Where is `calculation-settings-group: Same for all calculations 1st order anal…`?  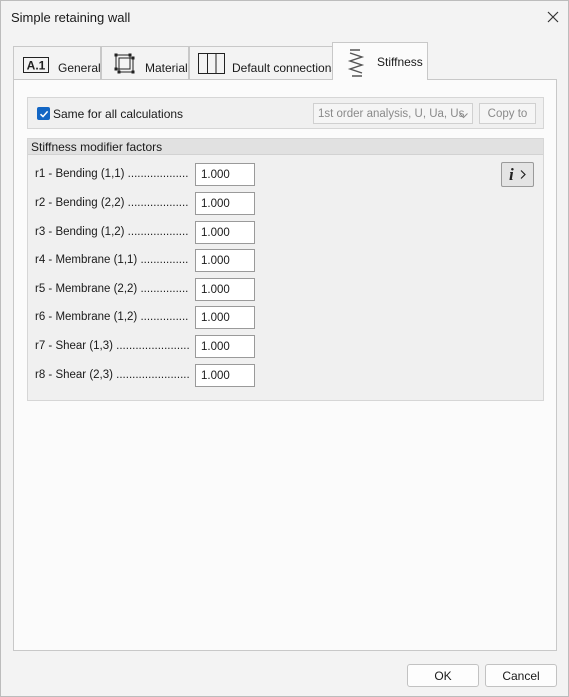 calculation-settings-group: Same for all calculations 1st order anal… is located at coordinates (285, 113).